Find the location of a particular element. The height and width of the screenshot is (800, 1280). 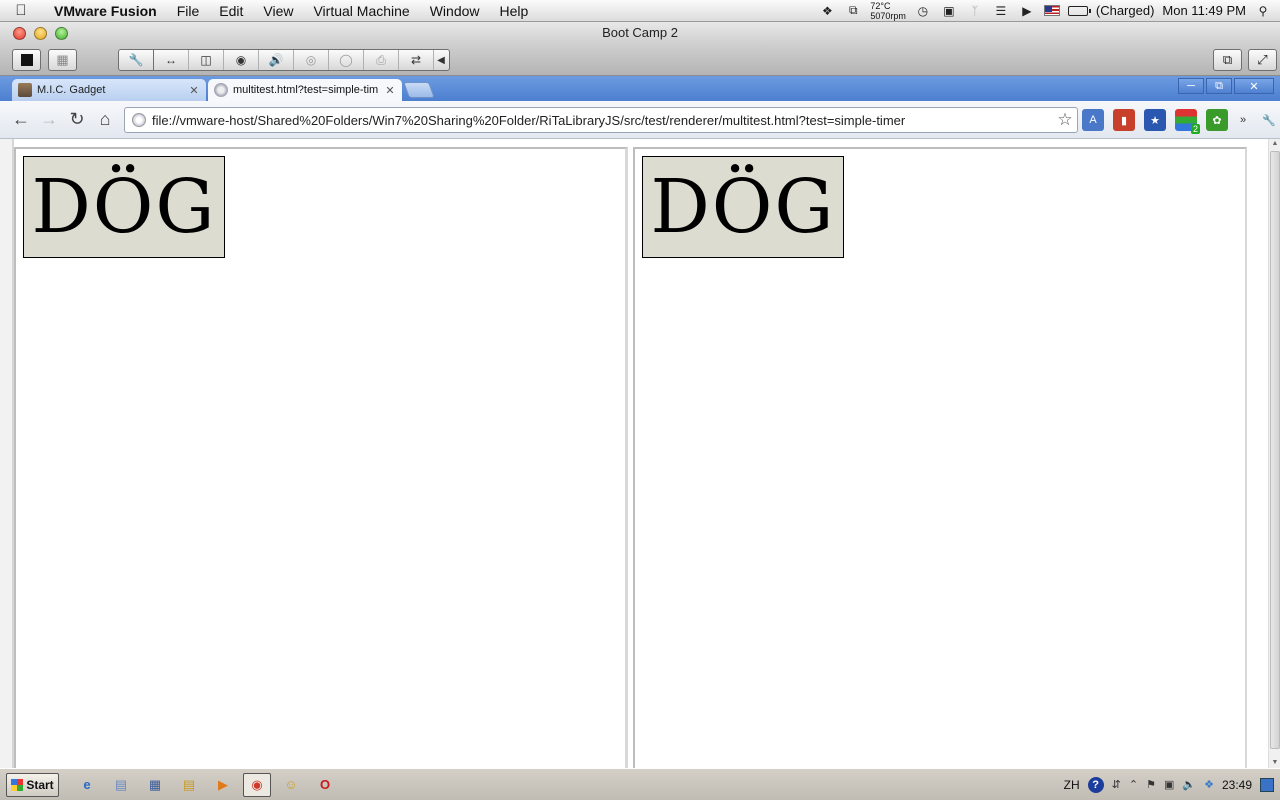

sync-icon: ⇄ is located at coordinates (416, 60).